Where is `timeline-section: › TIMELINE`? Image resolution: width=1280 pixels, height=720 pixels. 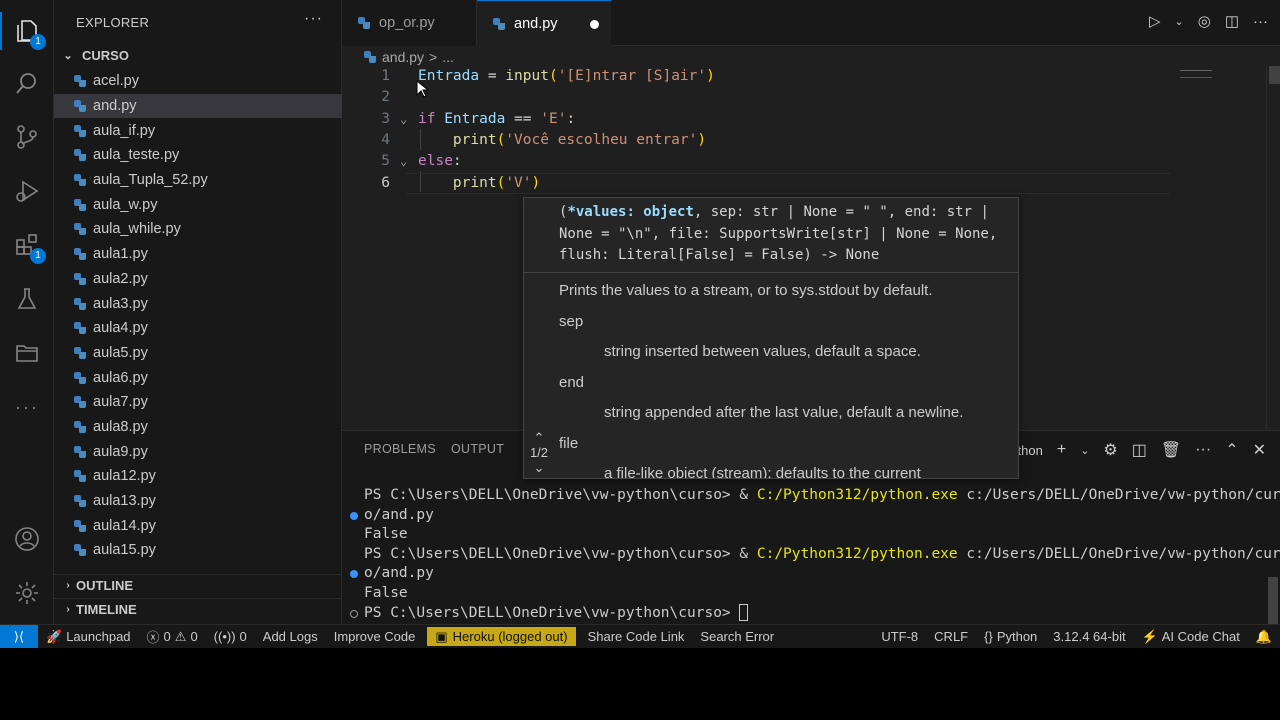 timeline-section: › TIMELINE is located at coordinates (198, 609).